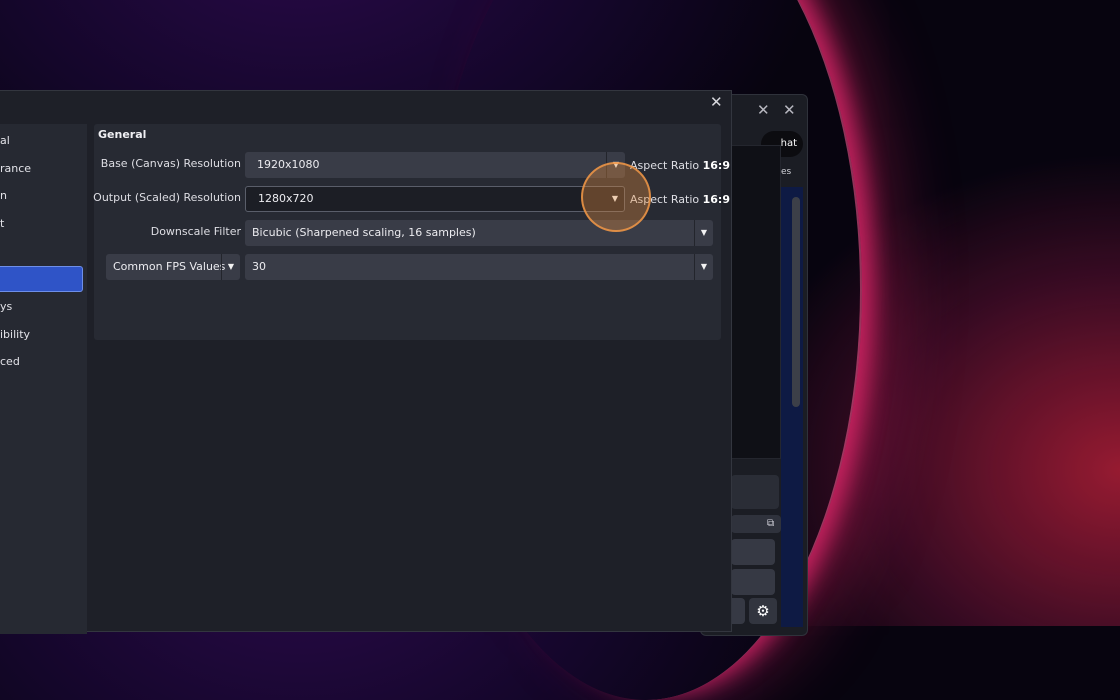 Image resolution: width=1120 pixels, height=700 pixels. What do you see at coordinates (763, 611) in the screenshot?
I see `gear-icon: ⚙` at bounding box center [763, 611].